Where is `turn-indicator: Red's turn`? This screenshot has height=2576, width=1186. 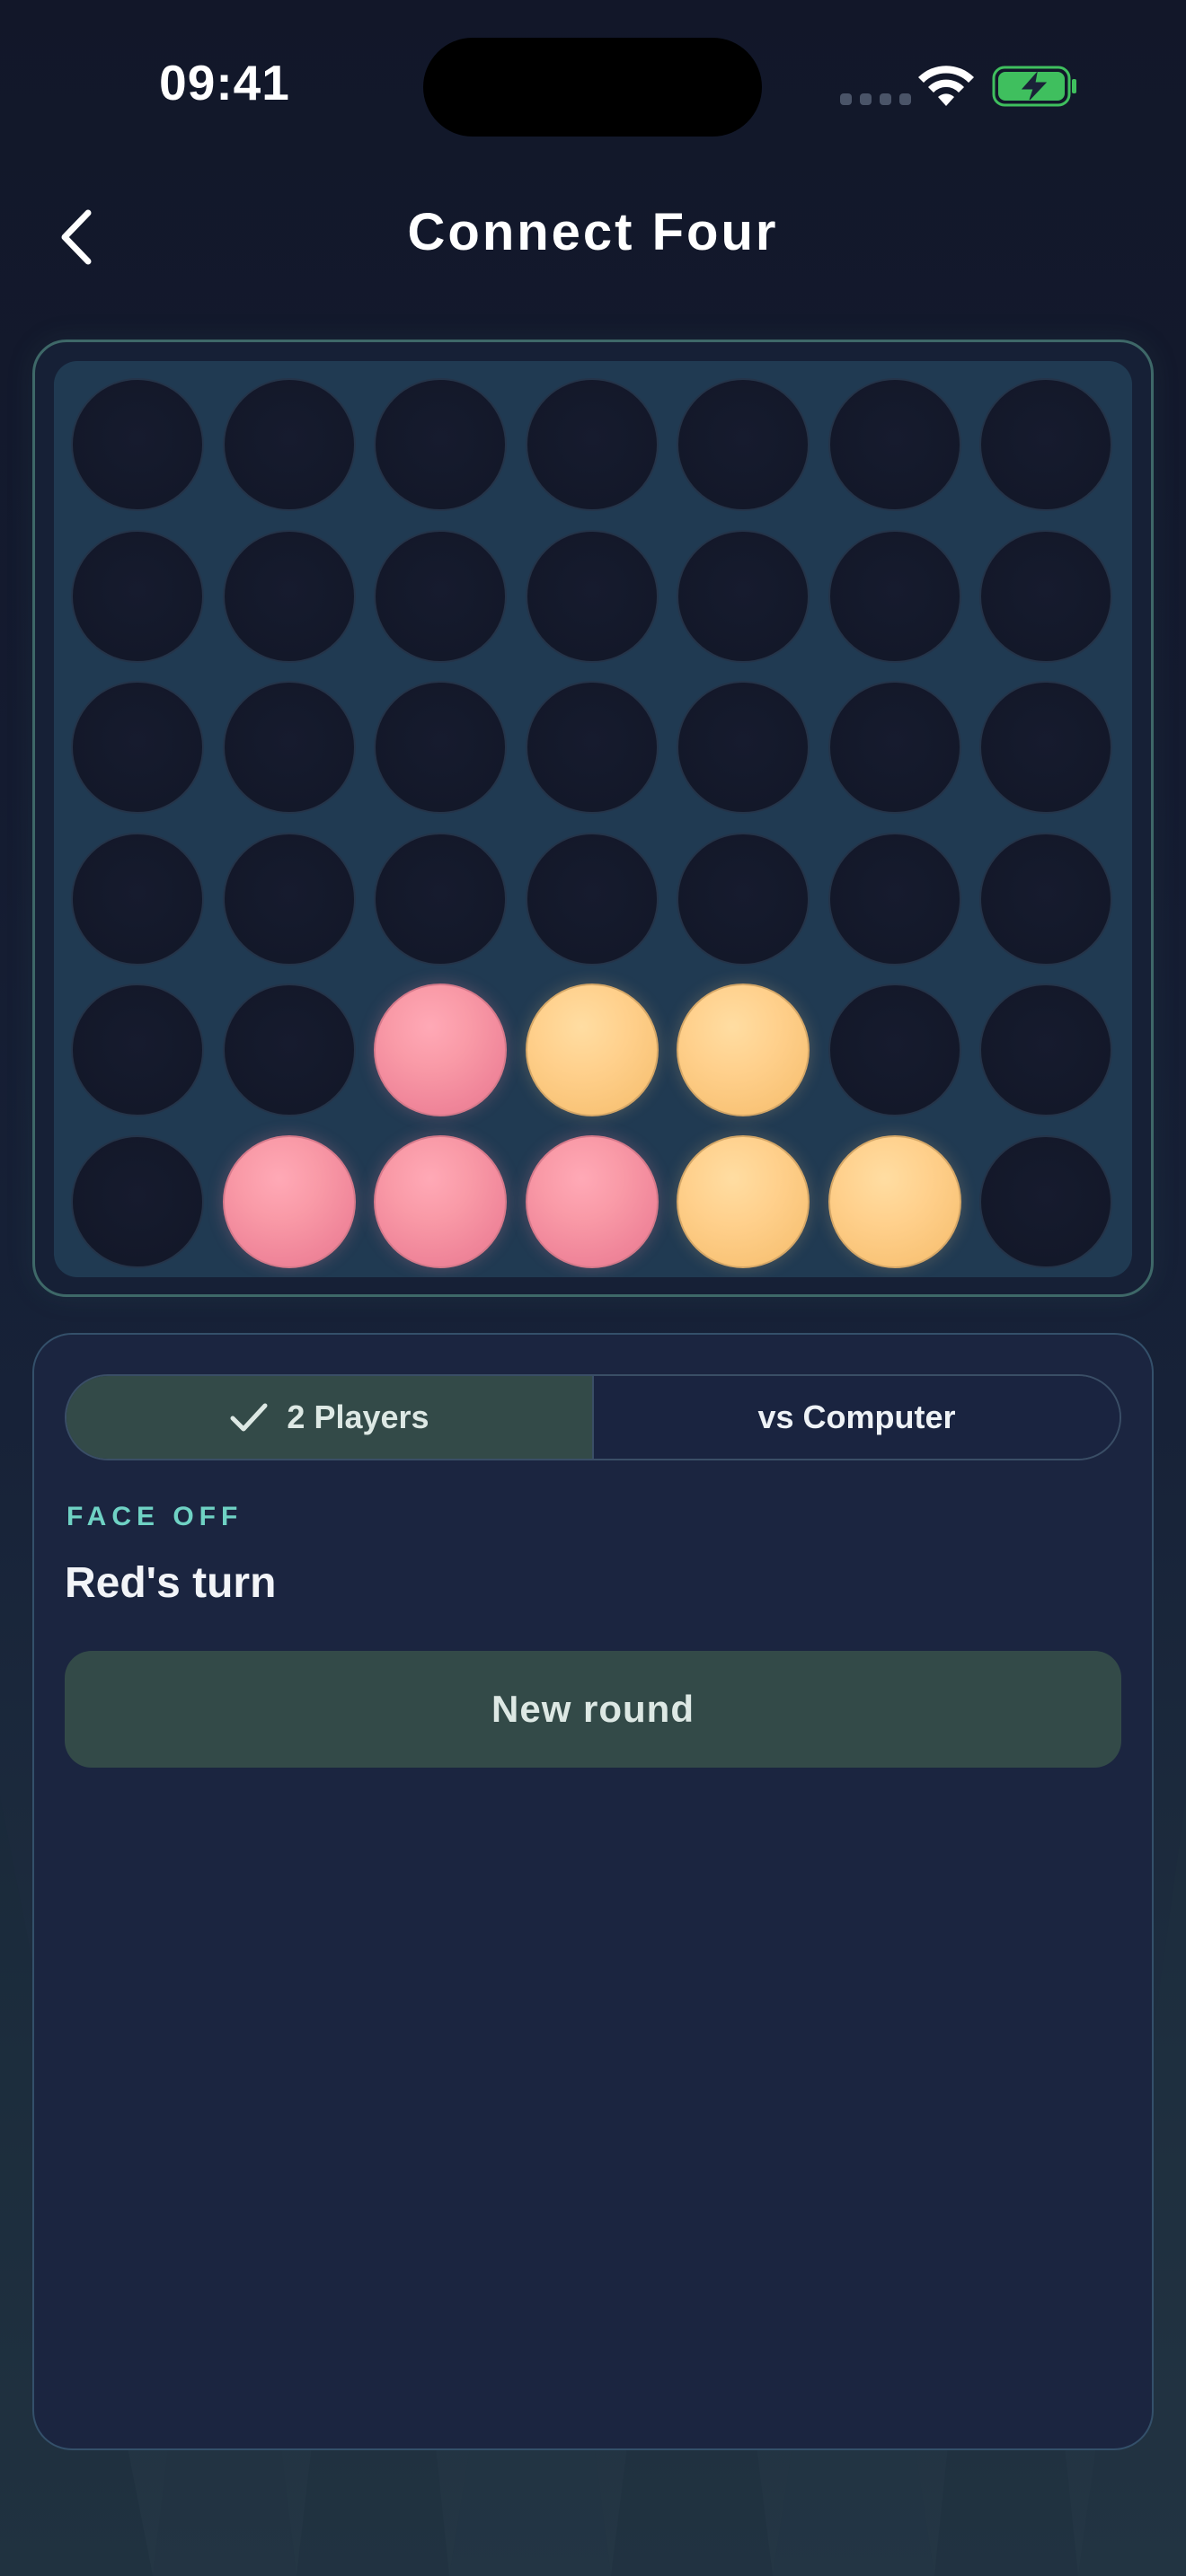 turn-indicator: Red's turn is located at coordinates (171, 1583).